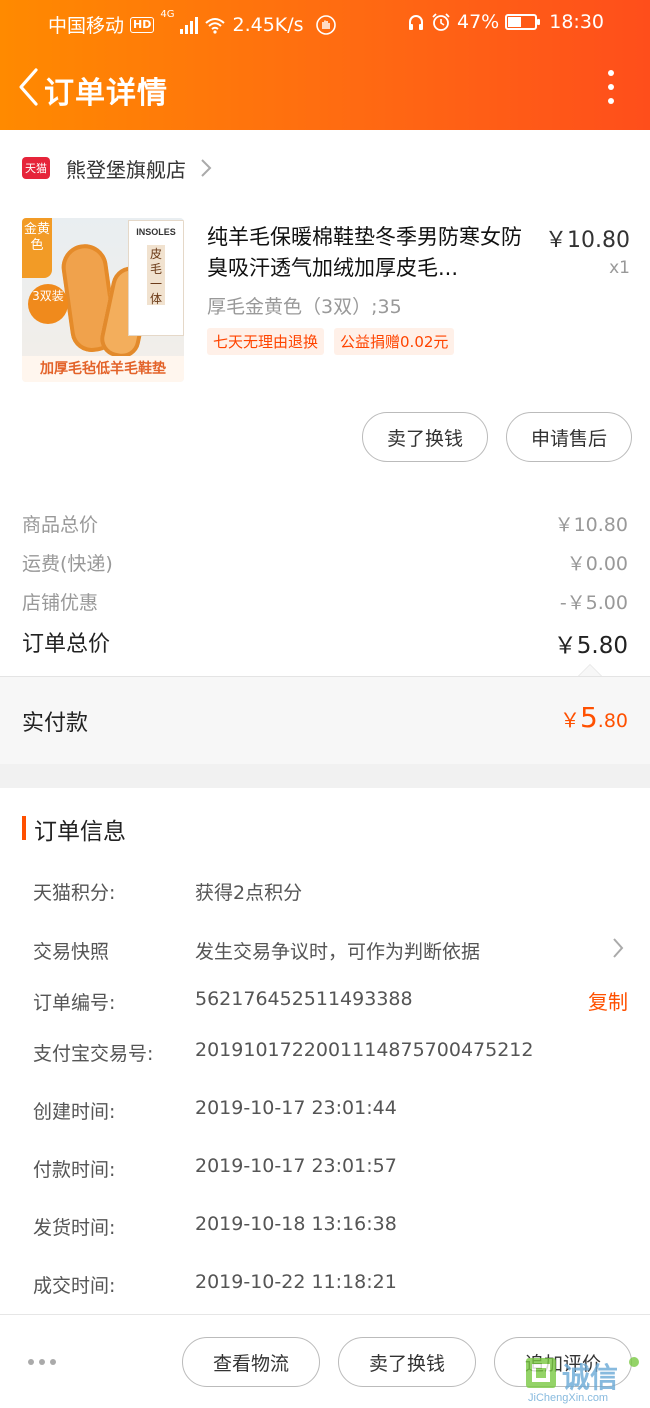 This screenshot has width=650, height=1408. What do you see at coordinates (71, 952) in the screenshot?
I see `info-label: 交易快照` at bounding box center [71, 952].